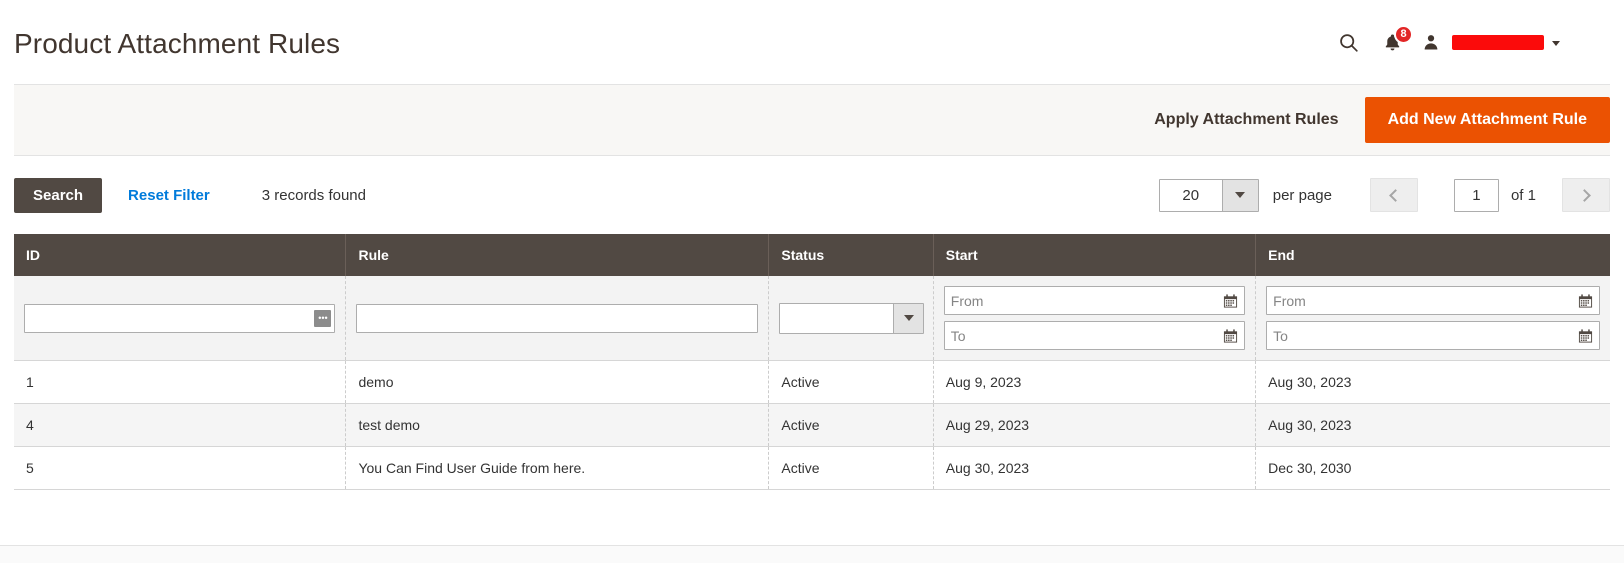  I want to click on page-title: Product Attachment Rules, so click(177, 43).